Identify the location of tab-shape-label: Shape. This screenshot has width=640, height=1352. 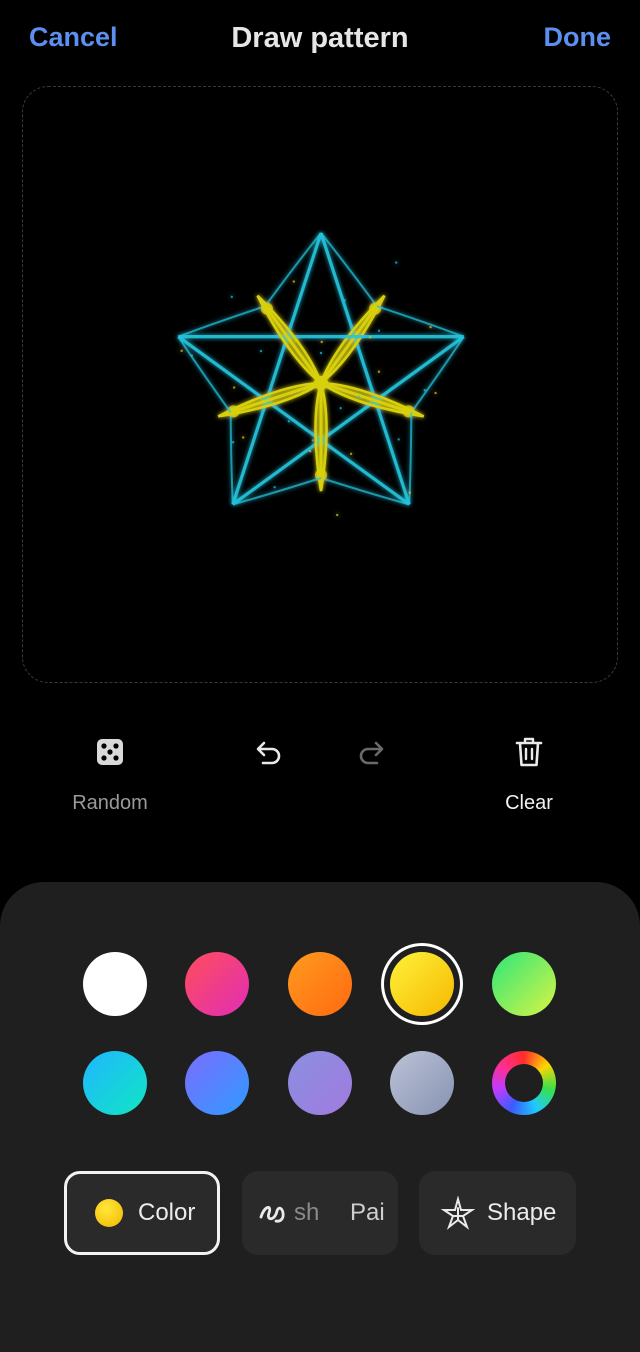
(522, 1212).